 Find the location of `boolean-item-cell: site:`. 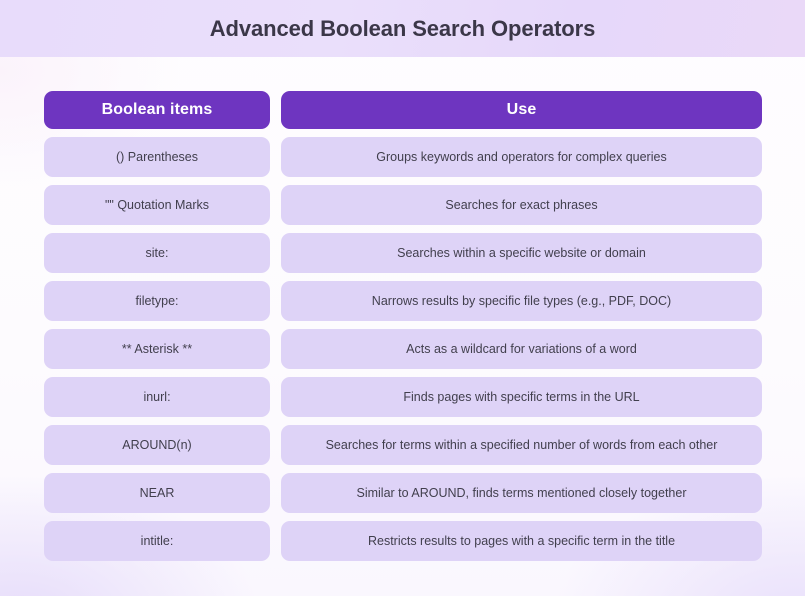

boolean-item-cell: site: is located at coordinates (157, 253).